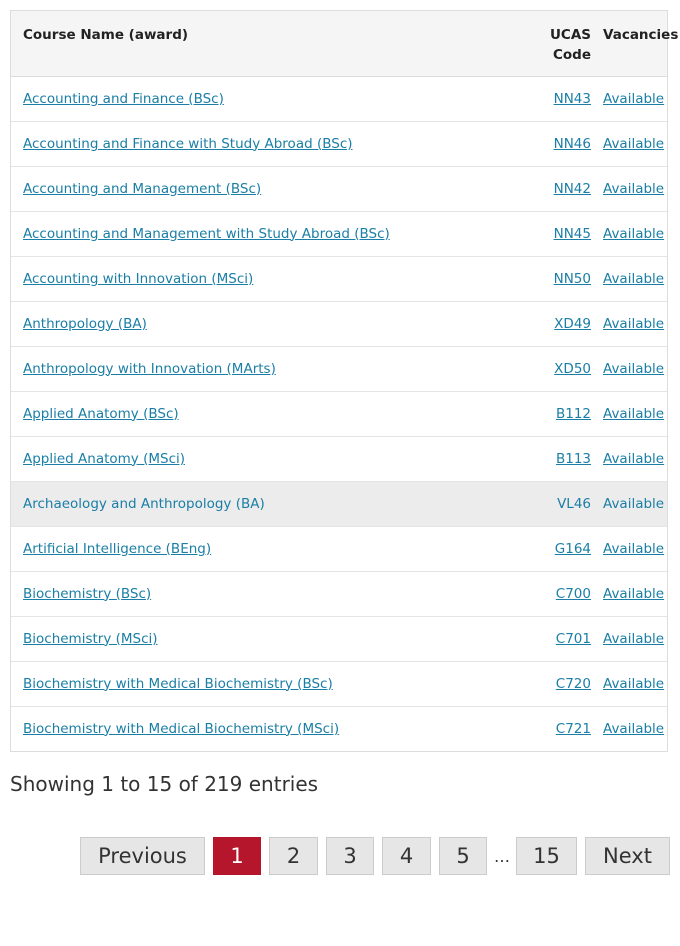 The height and width of the screenshot is (946, 680). Describe the element at coordinates (546, 856) in the screenshot. I see `page-button-15: 15` at that location.